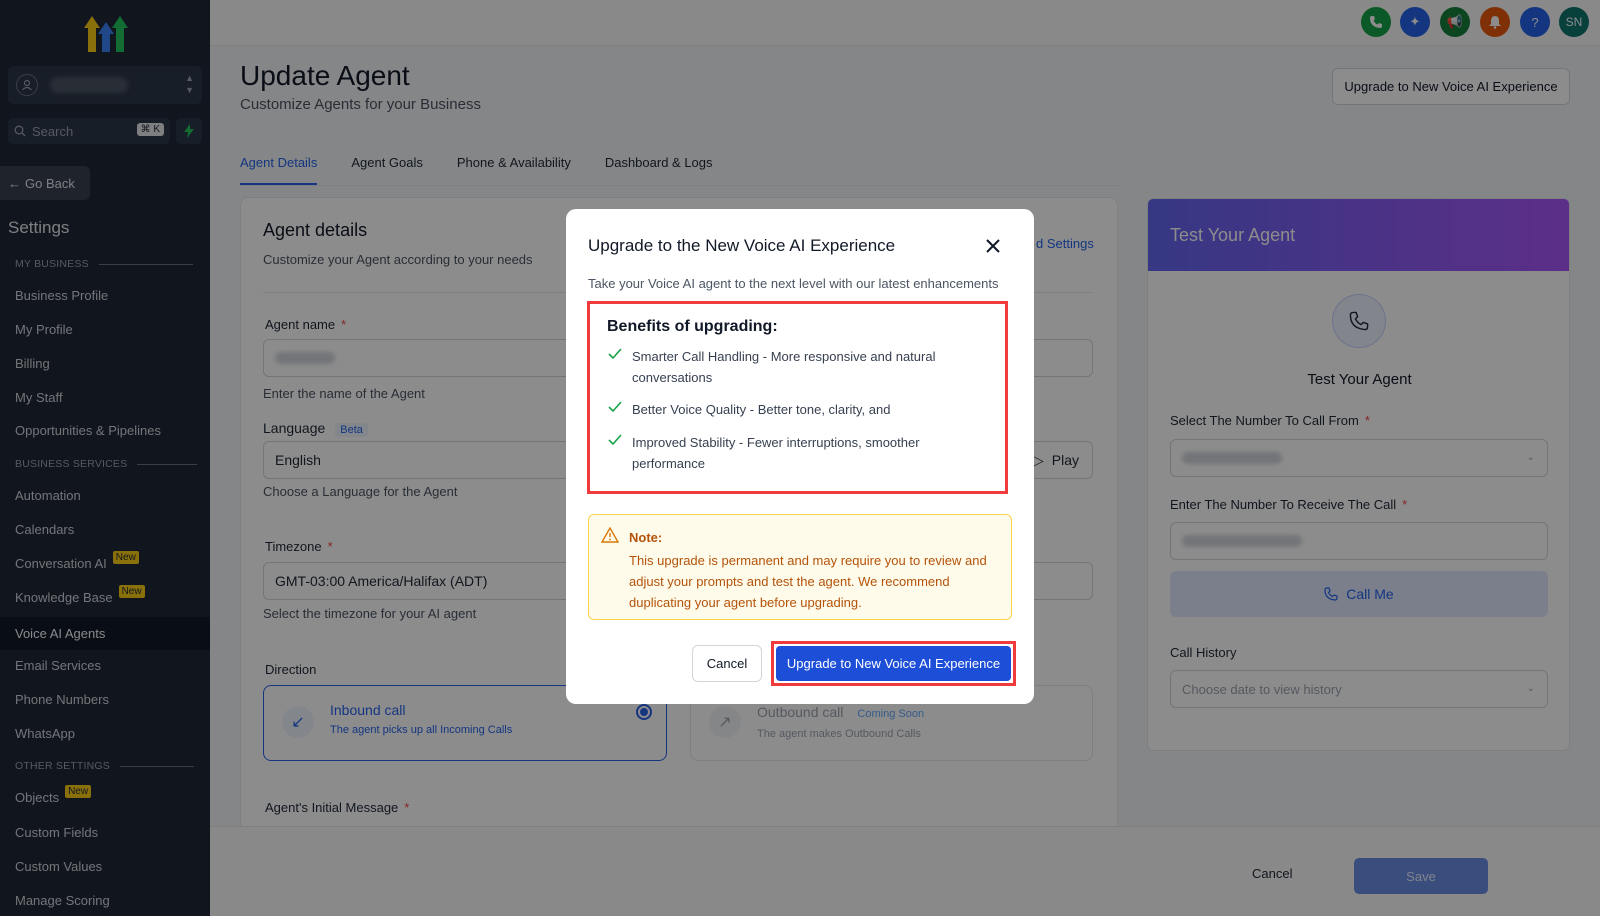  What do you see at coordinates (993, 246) in the screenshot?
I see `close-icon` at bounding box center [993, 246].